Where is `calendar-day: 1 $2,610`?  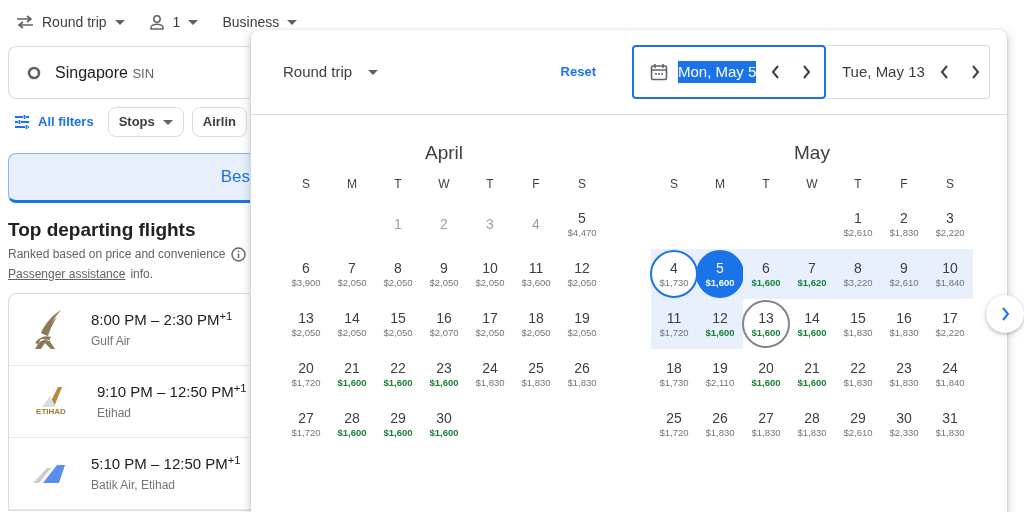
calendar-day: 1 $2,610 is located at coordinates (858, 224).